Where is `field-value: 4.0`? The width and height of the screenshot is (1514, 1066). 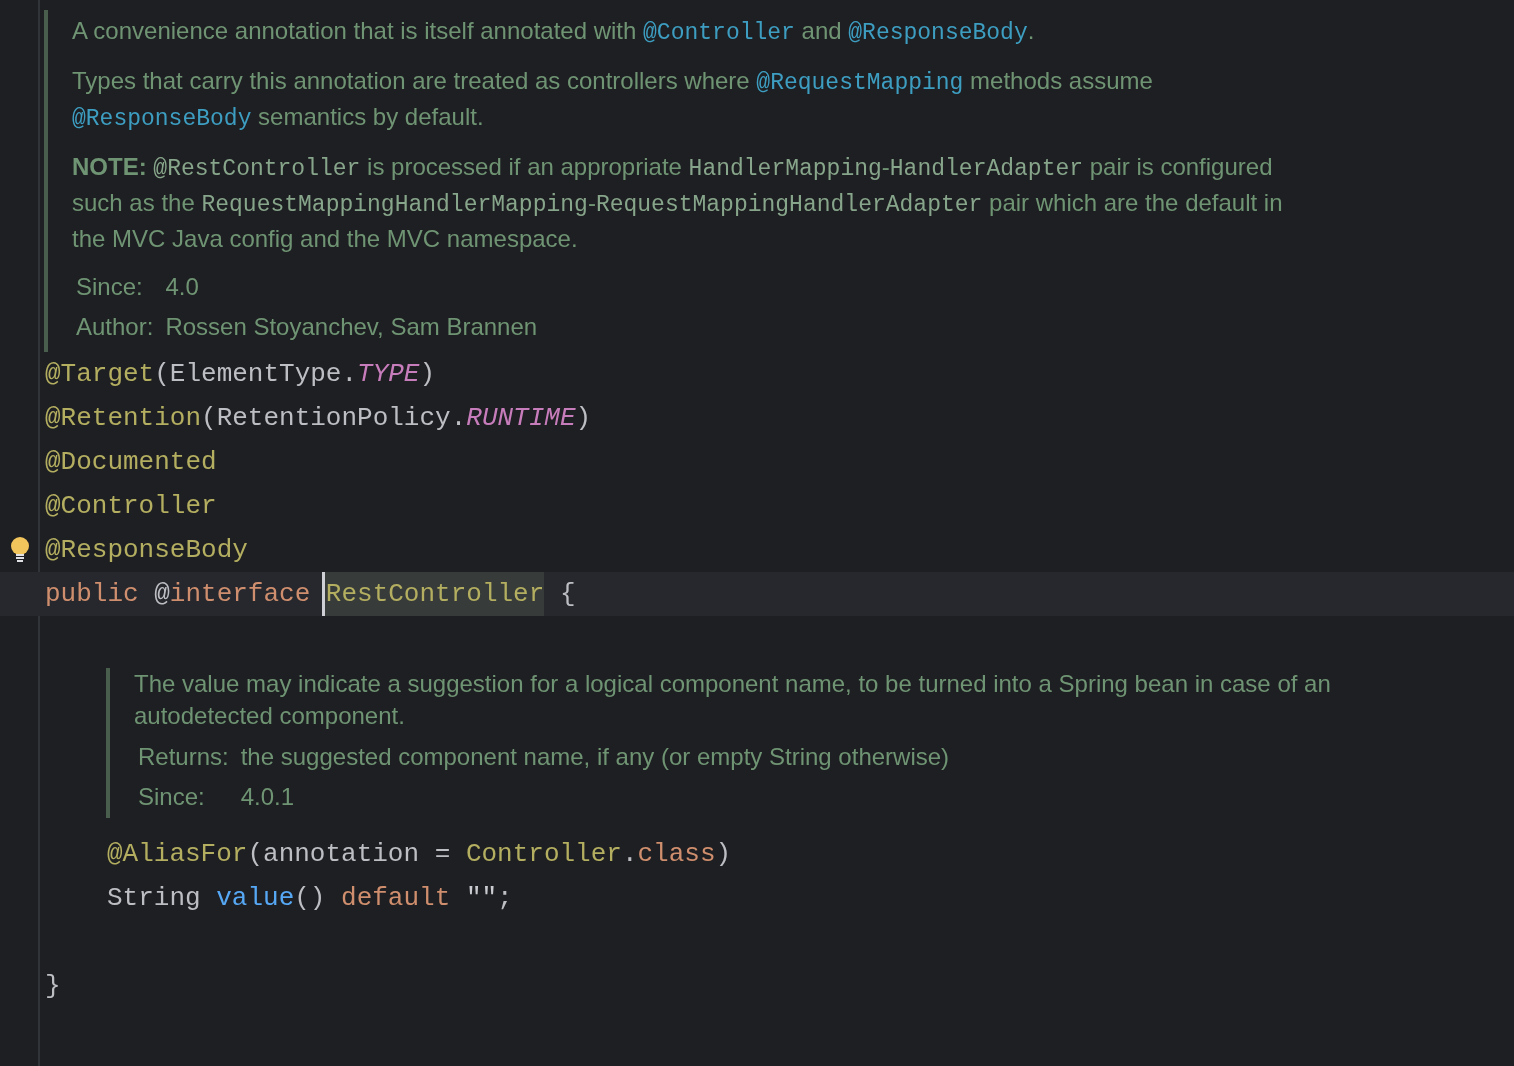
field-value: 4.0 is located at coordinates (182, 287).